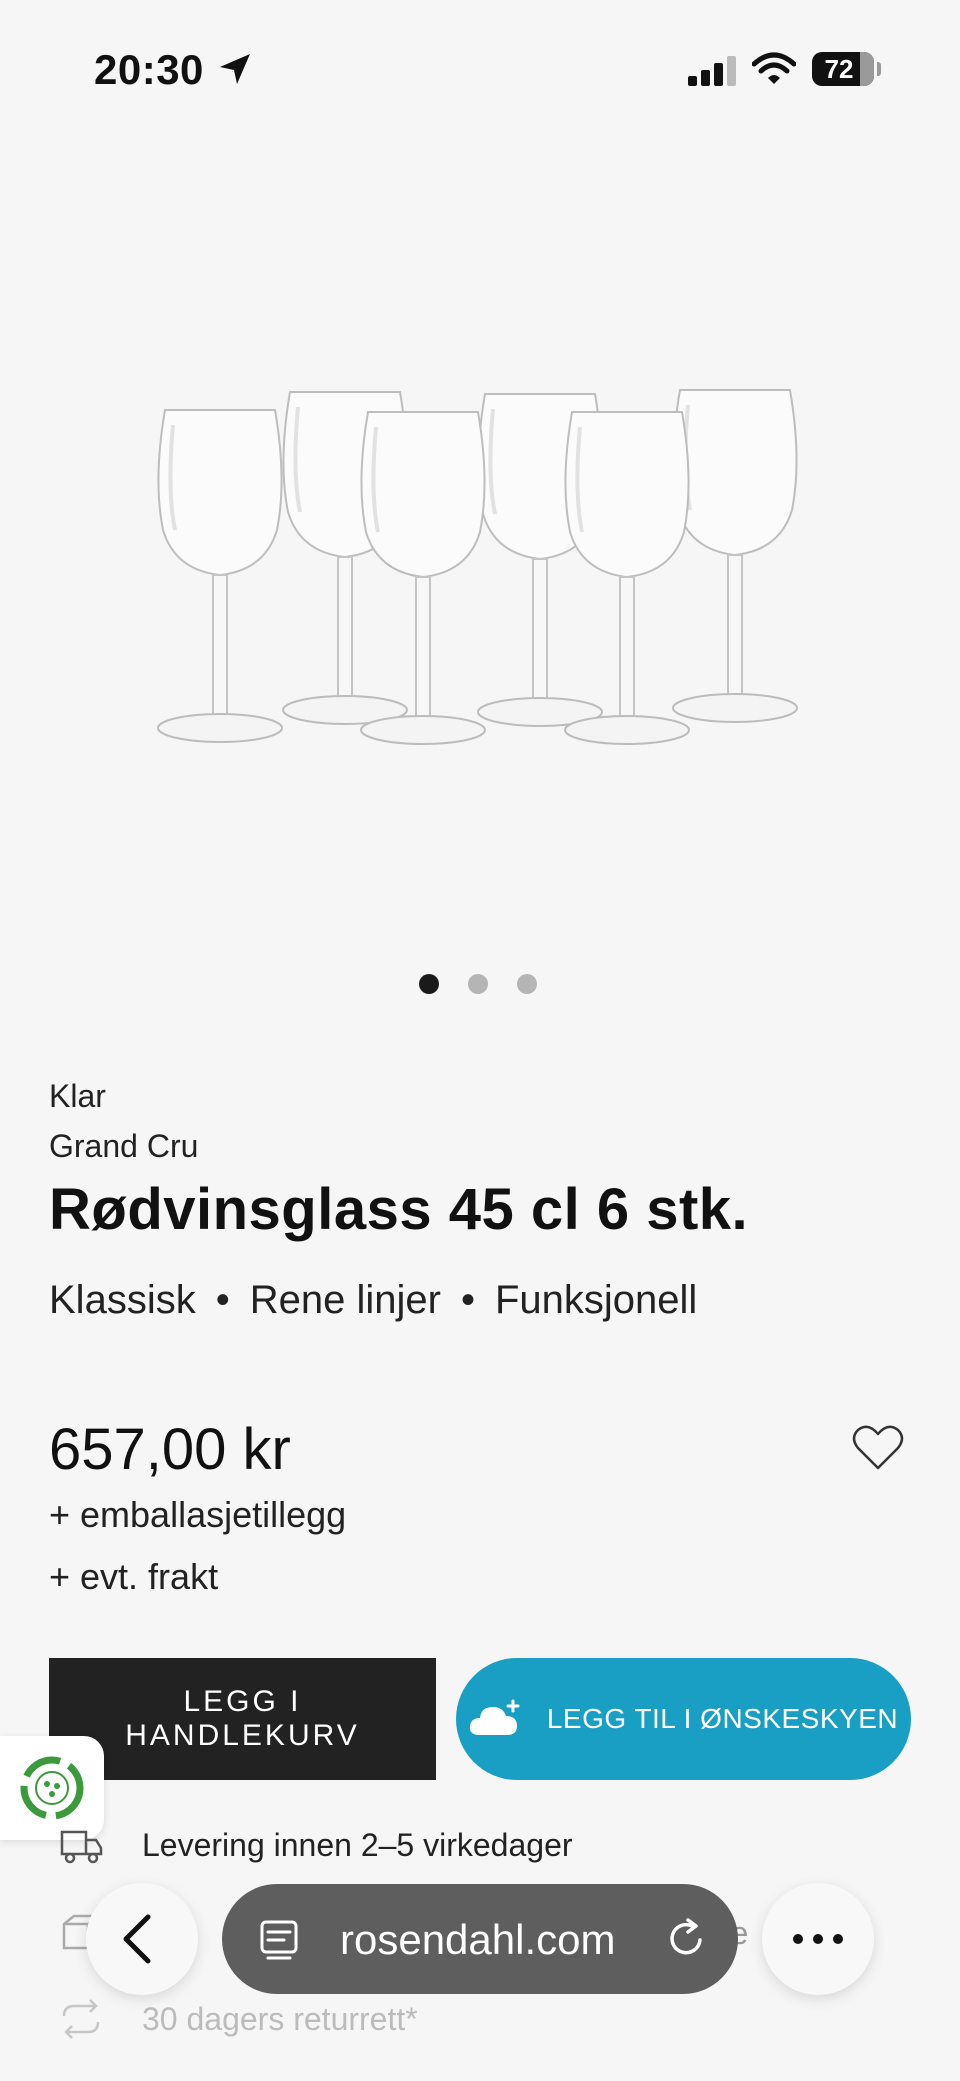 This screenshot has height=2081, width=960. I want to click on back-chevron-icon, so click(137, 1939).